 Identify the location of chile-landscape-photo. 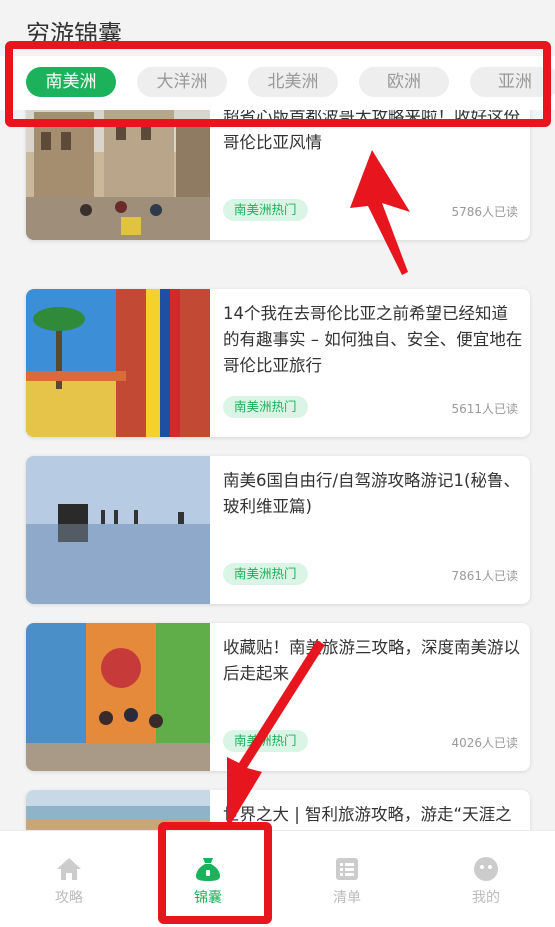
(118, 810).